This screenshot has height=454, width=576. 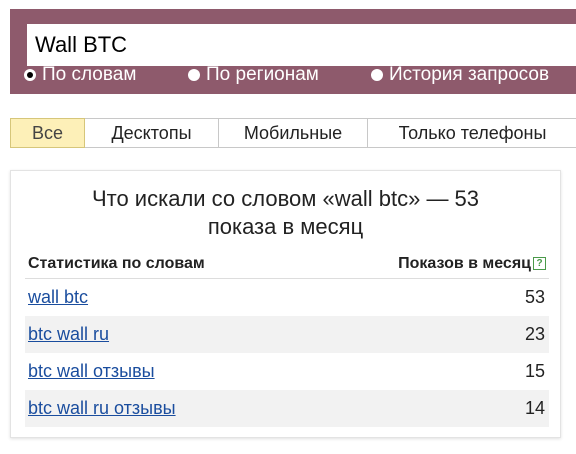 What do you see at coordinates (90, 371) in the screenshot?
I see `phrase-link: btc wall отзывы` at bounding box center [90, 371].